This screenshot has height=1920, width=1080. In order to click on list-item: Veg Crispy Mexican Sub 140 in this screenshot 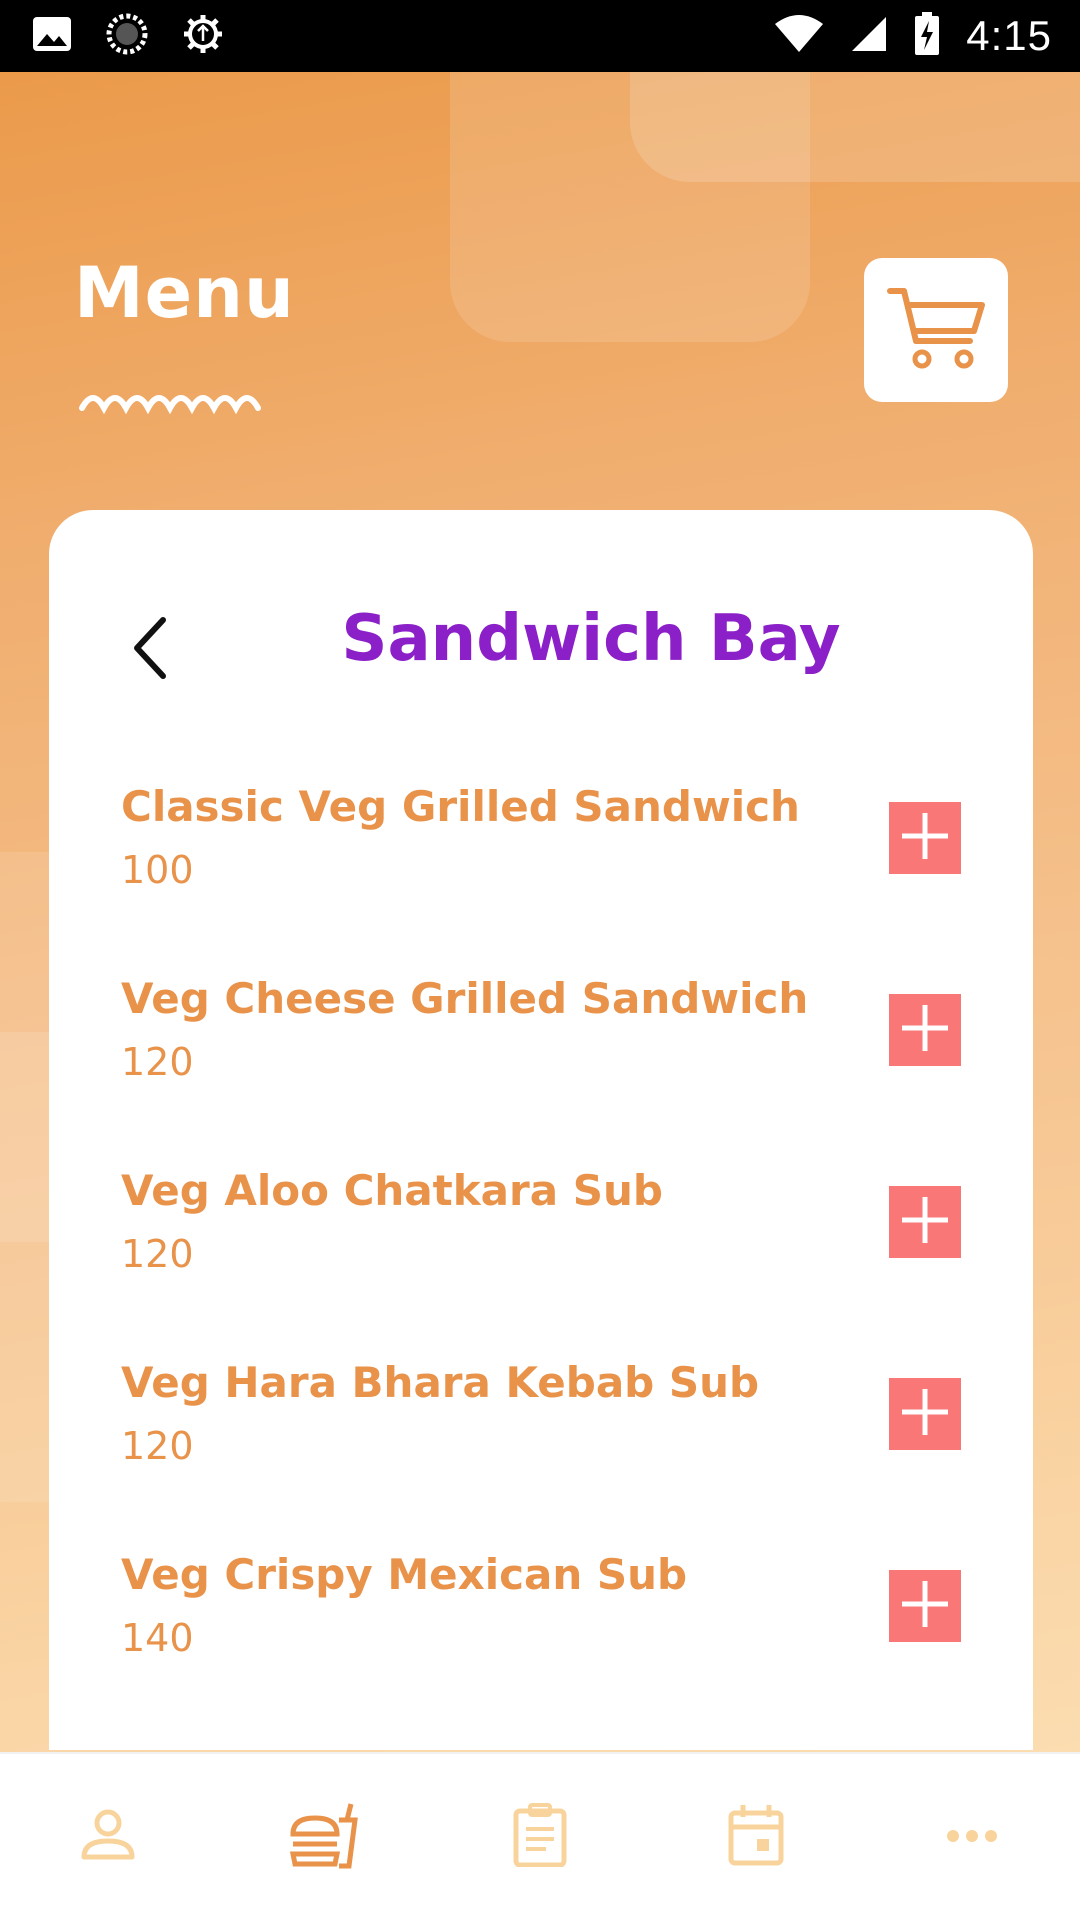, I will do `click(541, 1646)`.